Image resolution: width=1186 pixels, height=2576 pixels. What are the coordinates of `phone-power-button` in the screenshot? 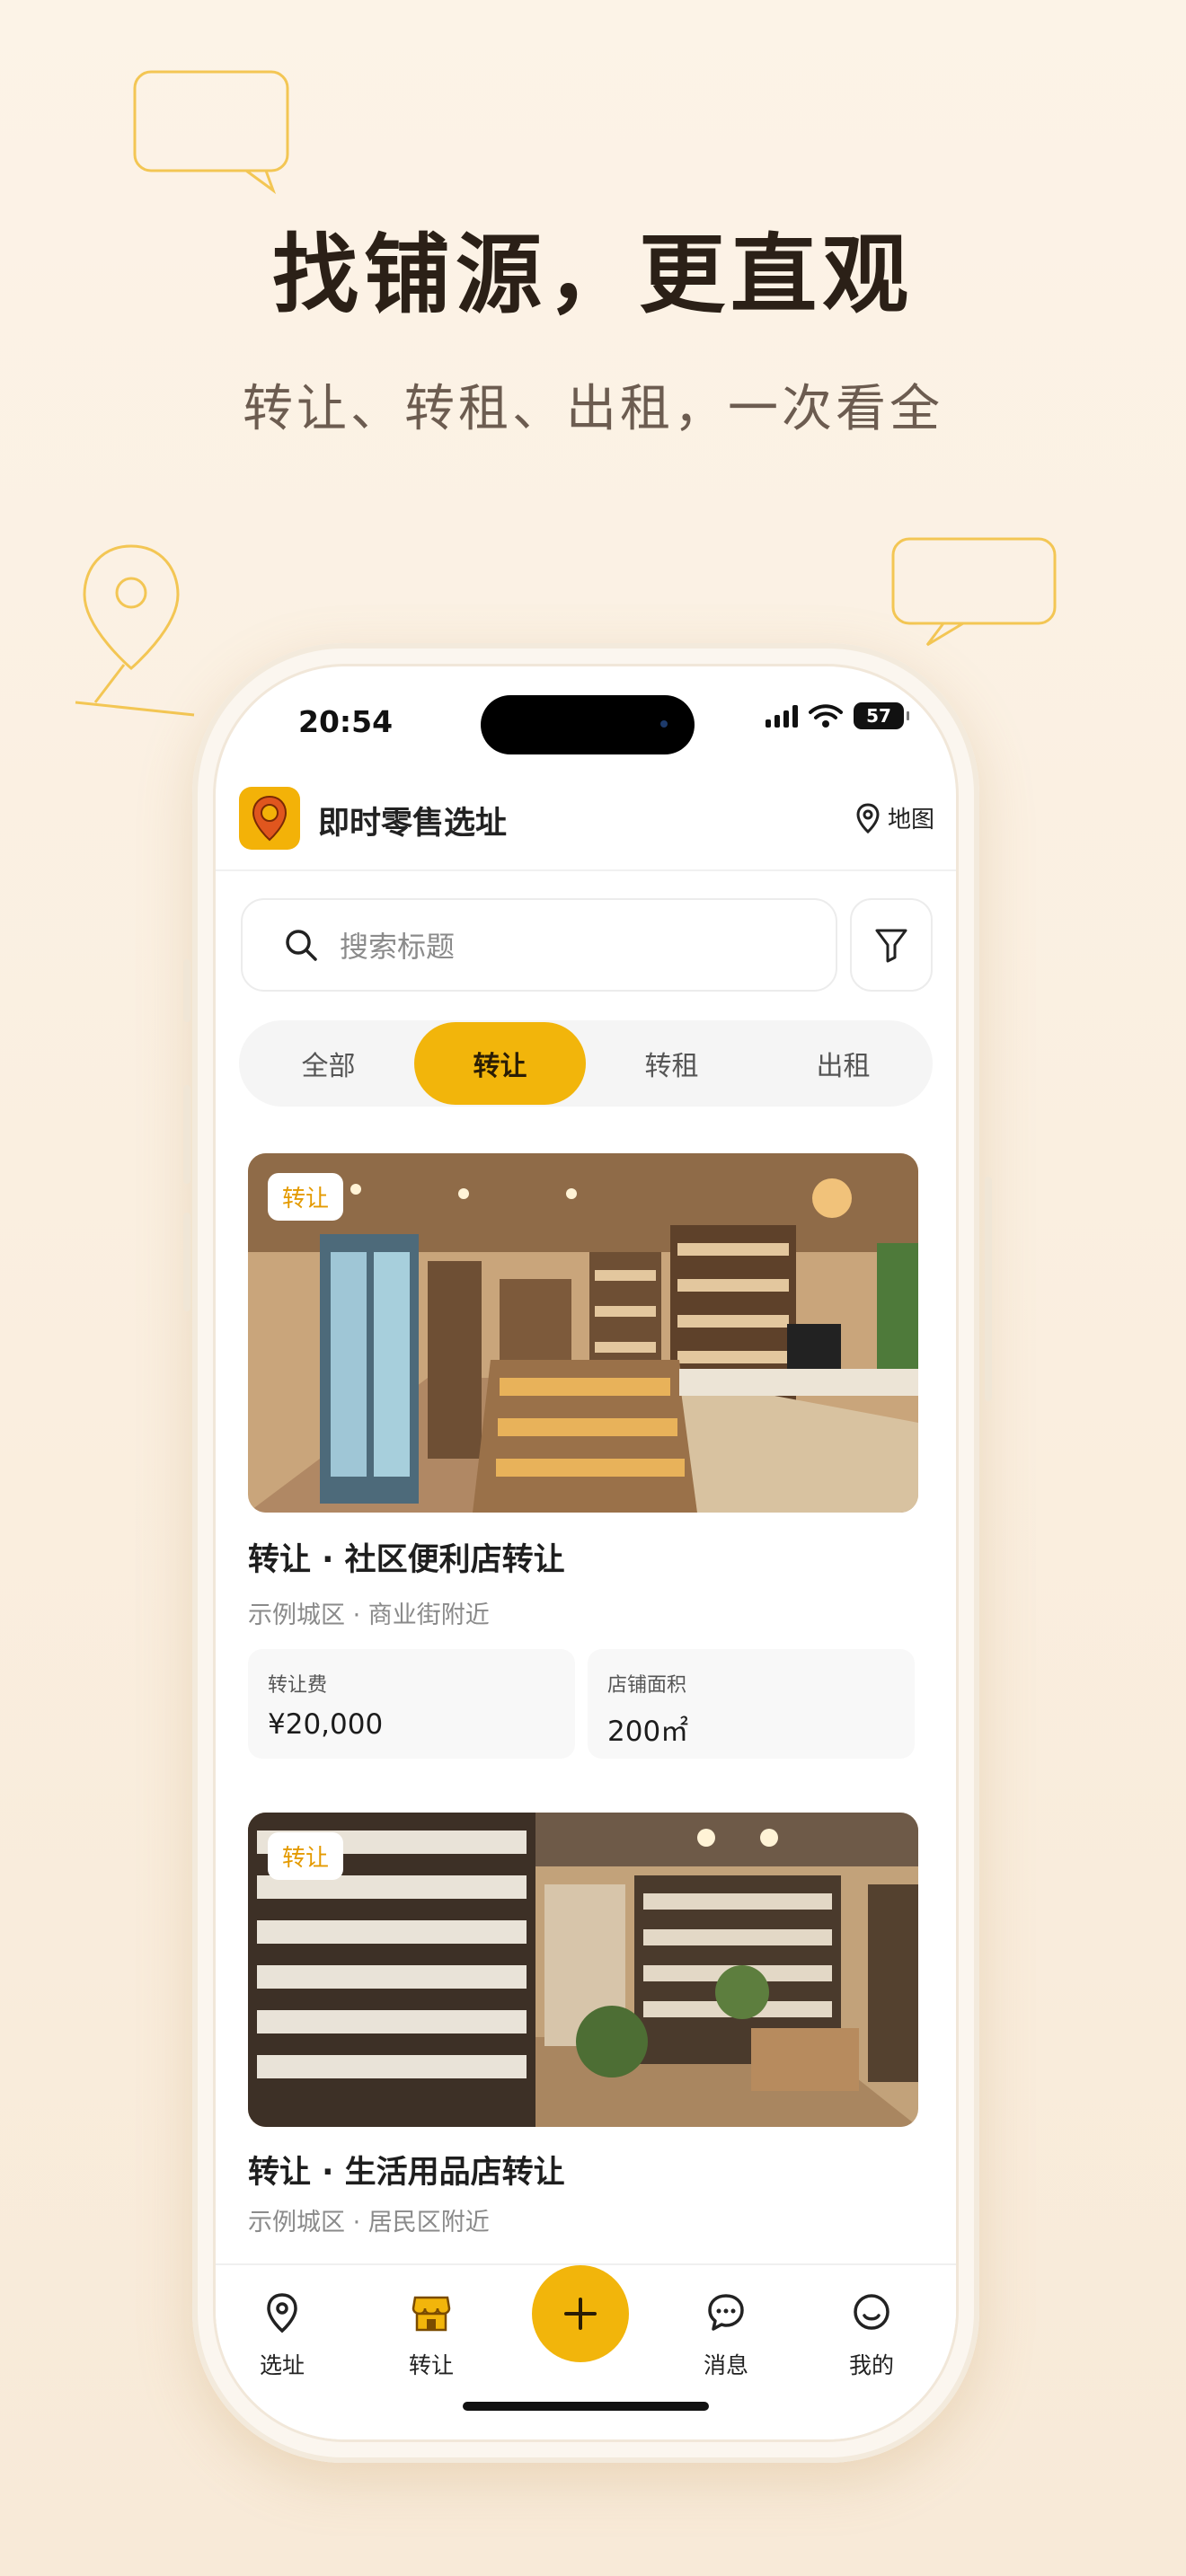 It's located at (988, 1289).